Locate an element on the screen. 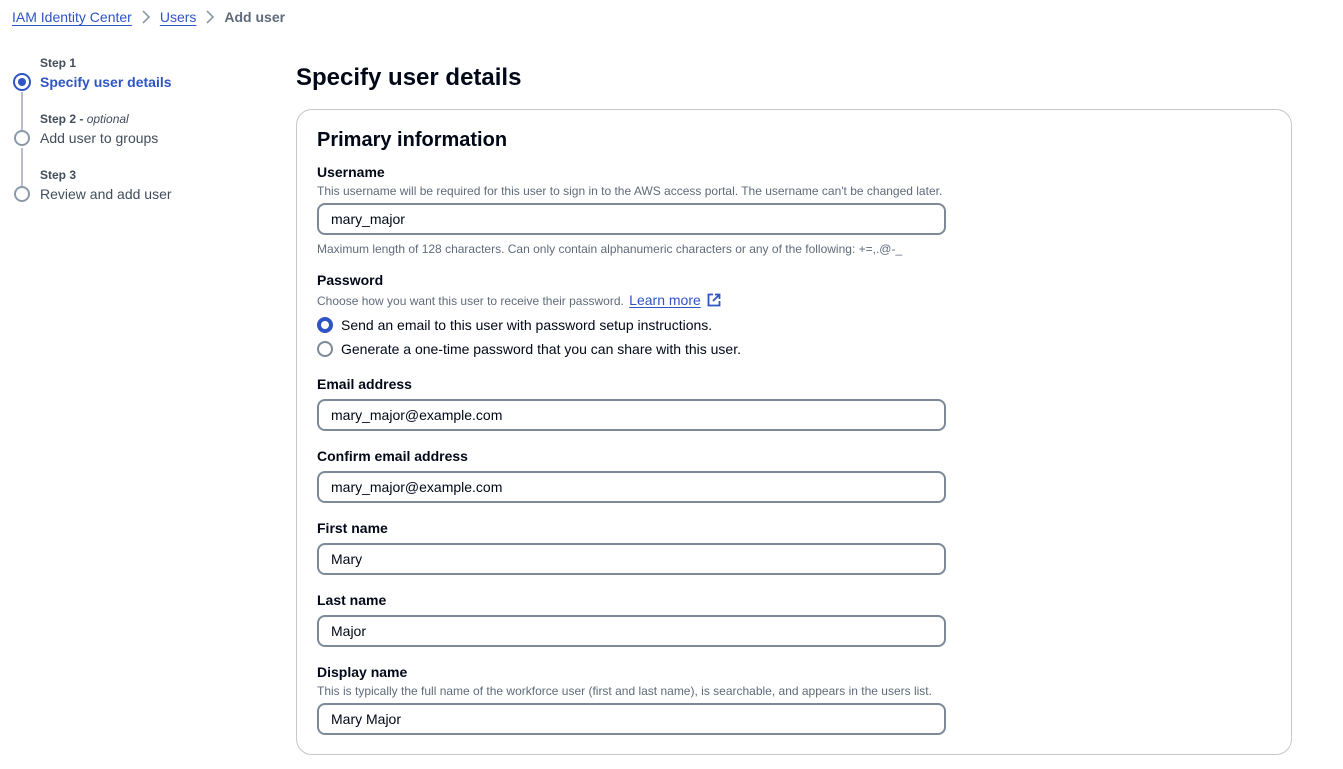  first-name-field: First name is located at coordinates (631, 547).